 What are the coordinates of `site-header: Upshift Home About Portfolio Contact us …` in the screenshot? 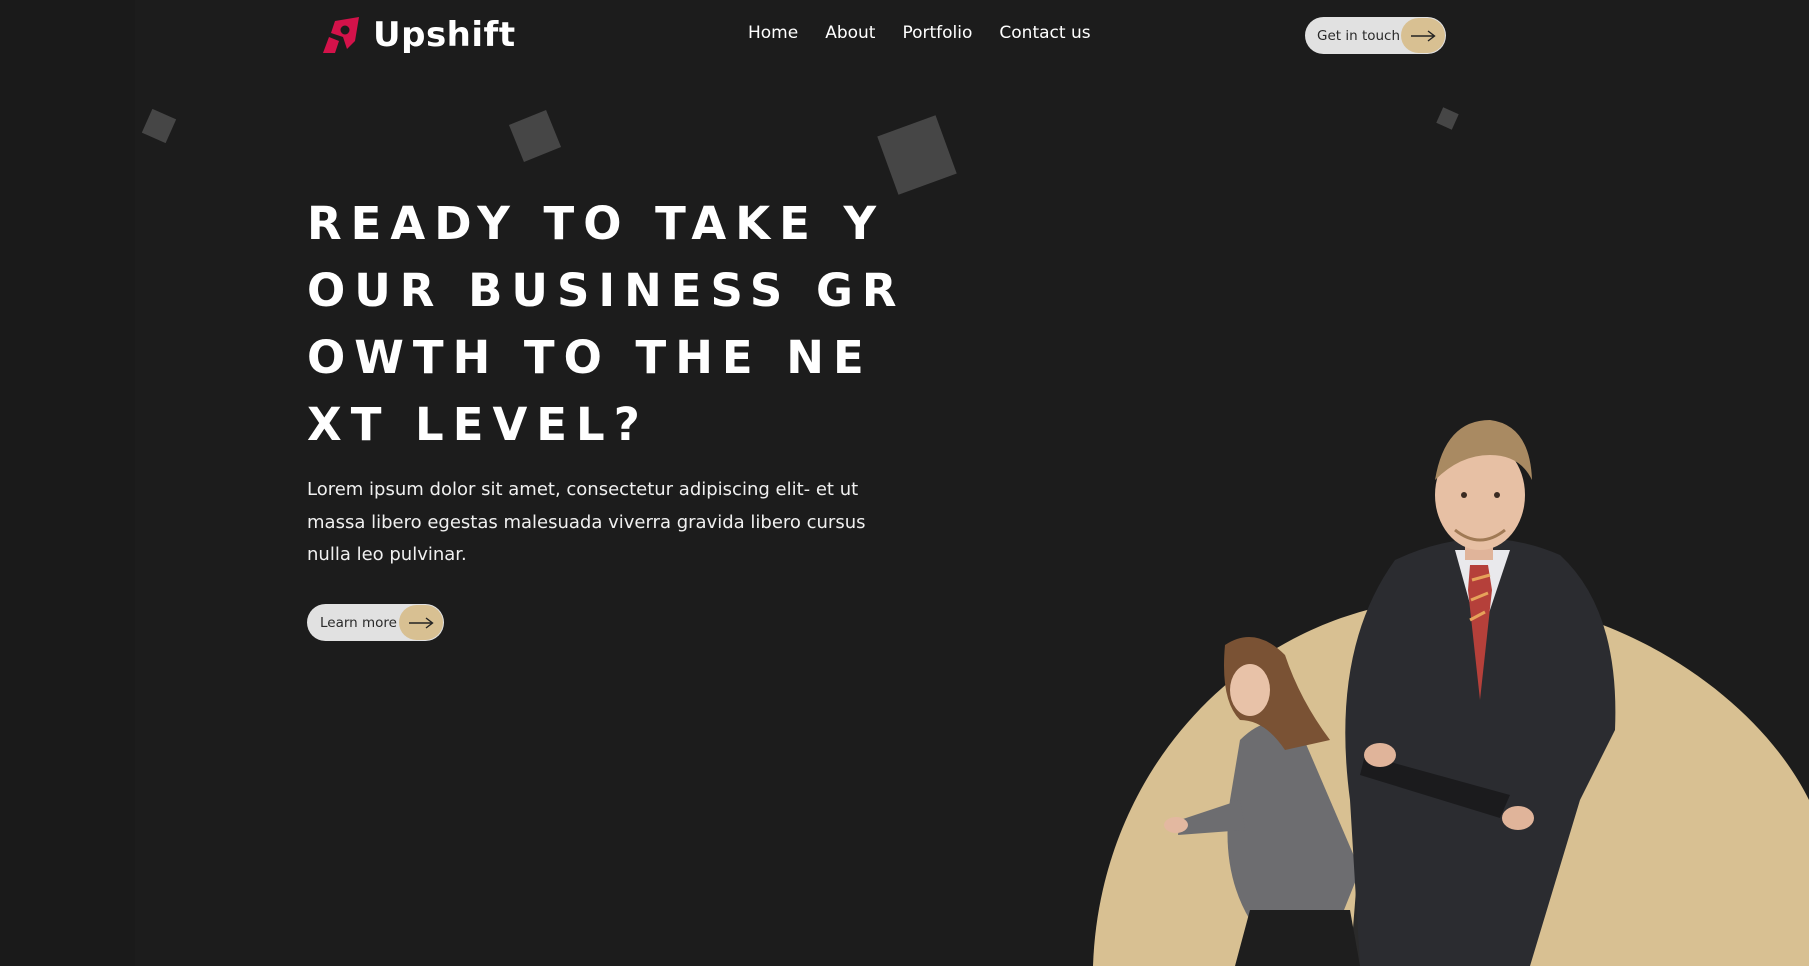 It's located at (904, 36).